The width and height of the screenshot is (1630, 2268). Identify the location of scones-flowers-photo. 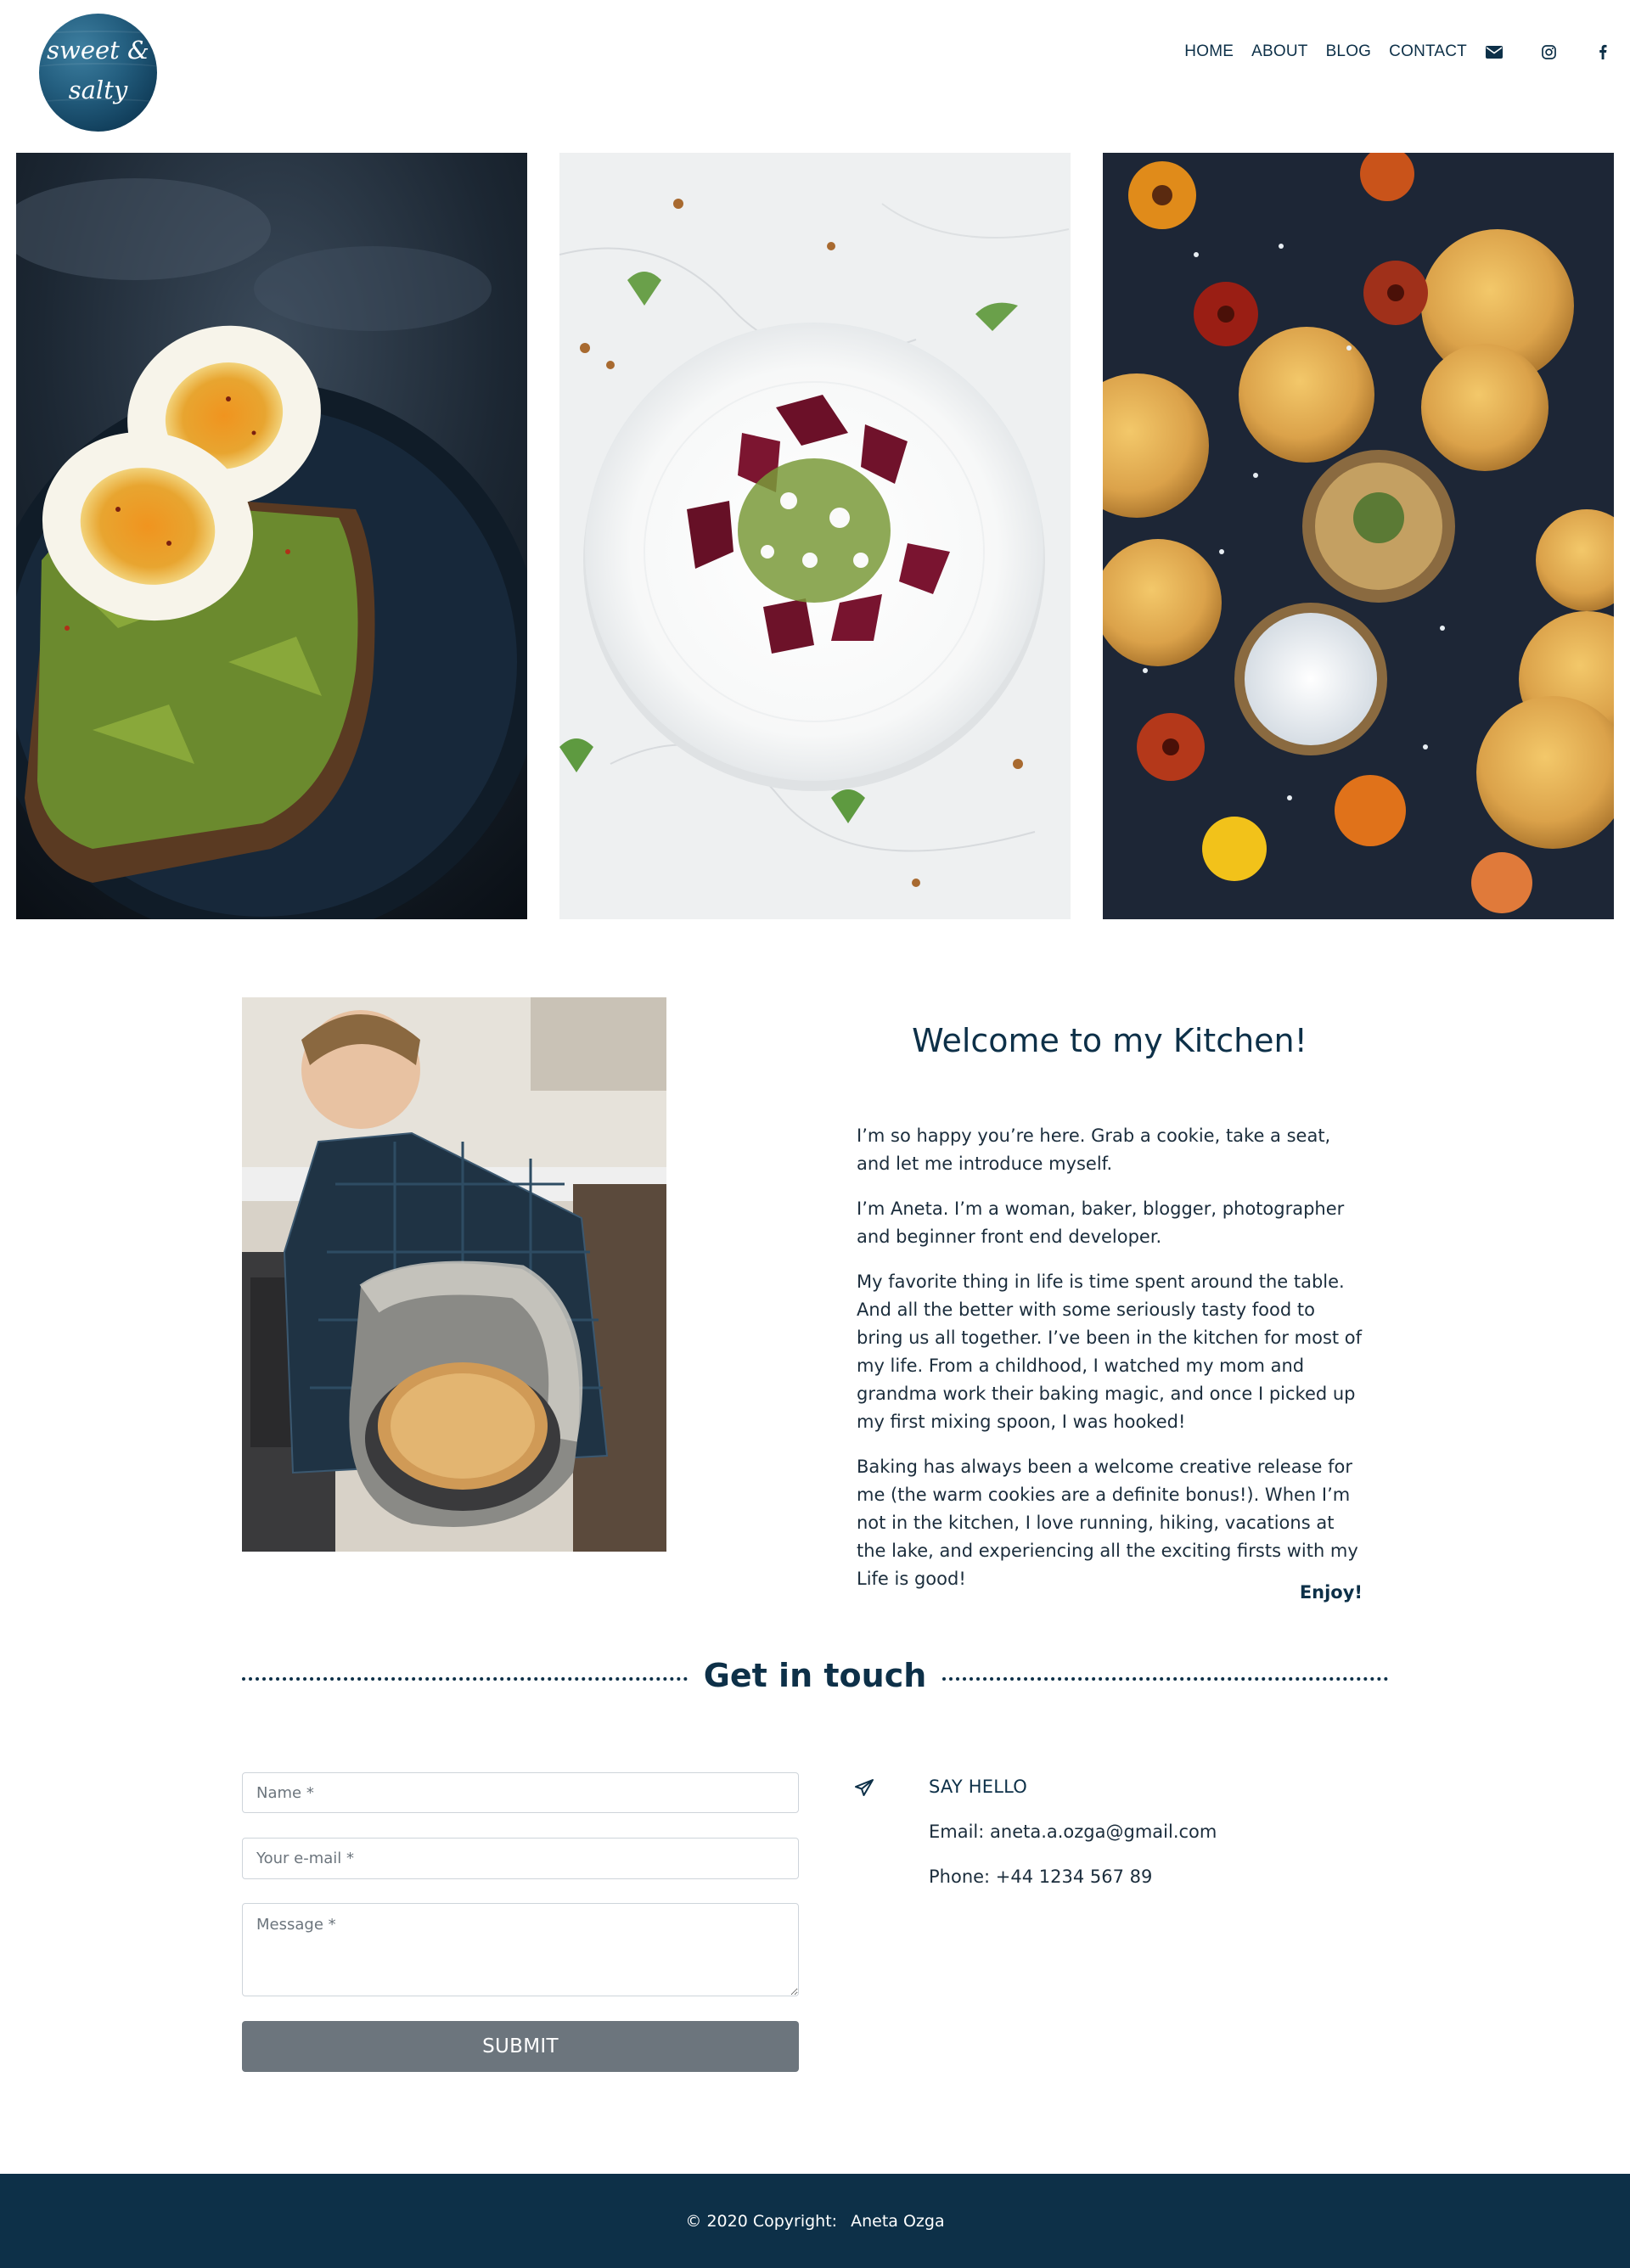
(1359, 536).